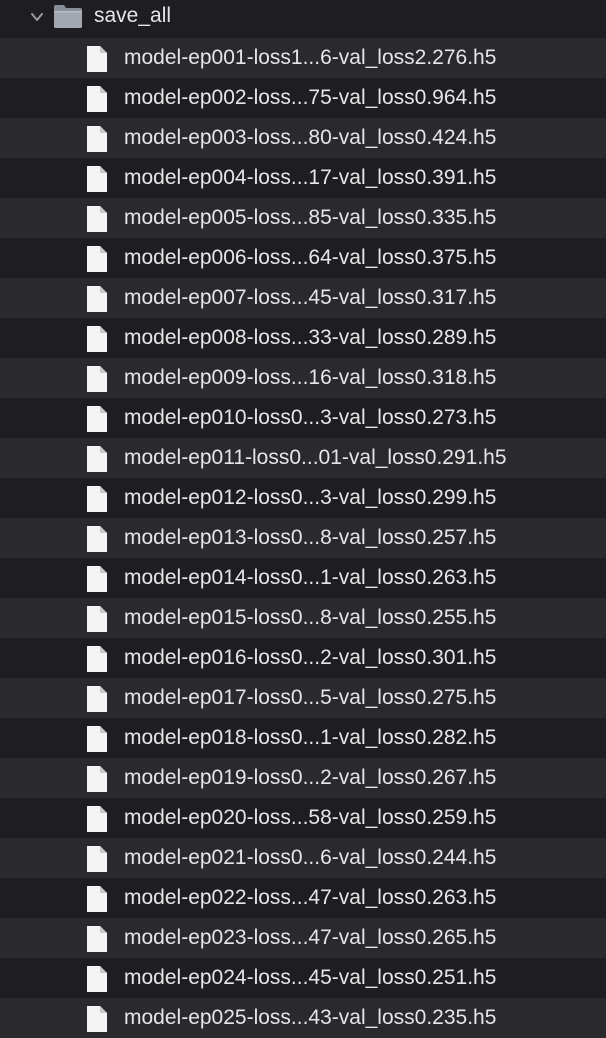  What do you see at coordinates (310, 897) in the screenshot?
I see `file-name: model-ep022-loss...47-val_loss0.263.h5` at bounding box center [310, 897].